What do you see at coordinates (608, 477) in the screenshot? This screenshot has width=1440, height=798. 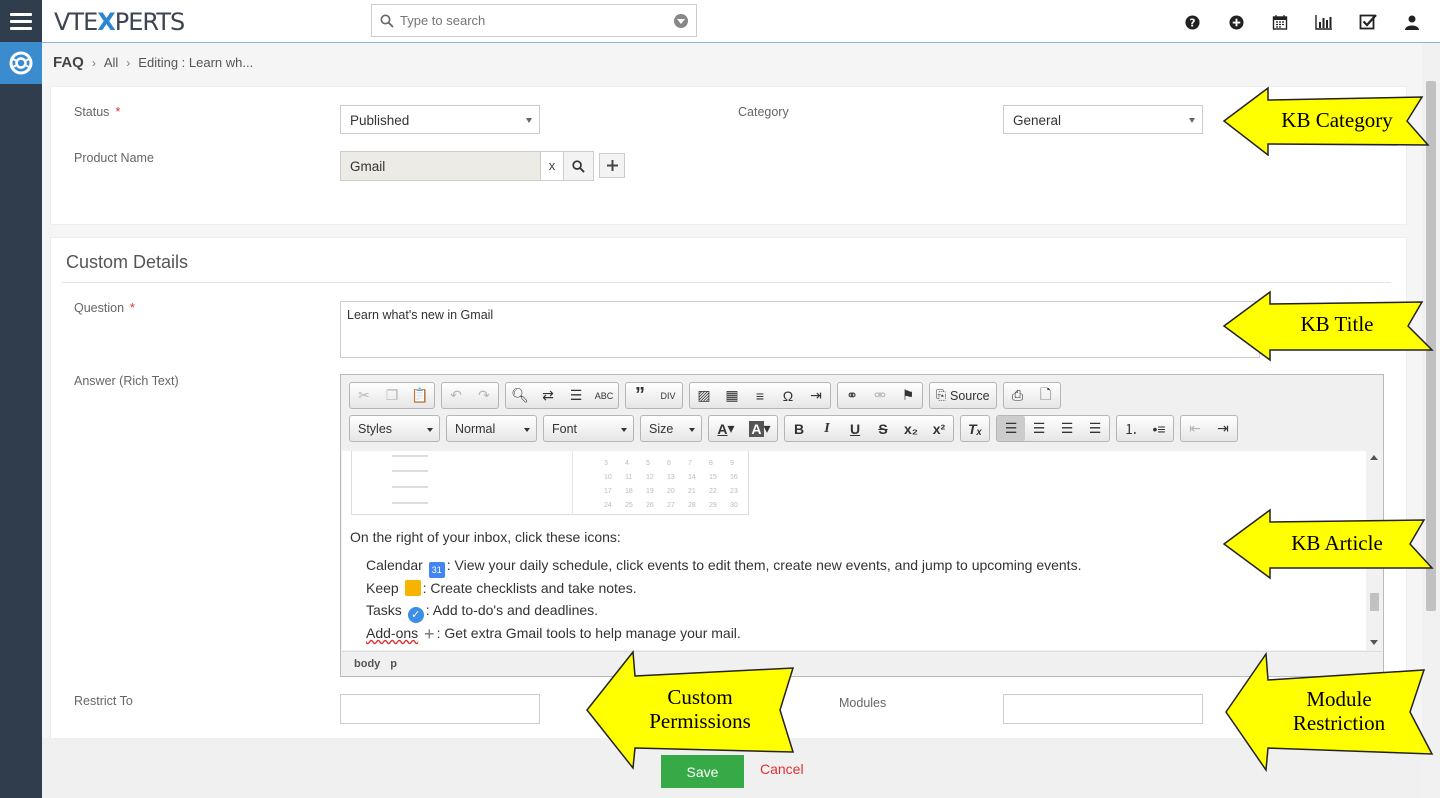 I see `mini-calendar-day: 10` at bounding box center [608, 477].